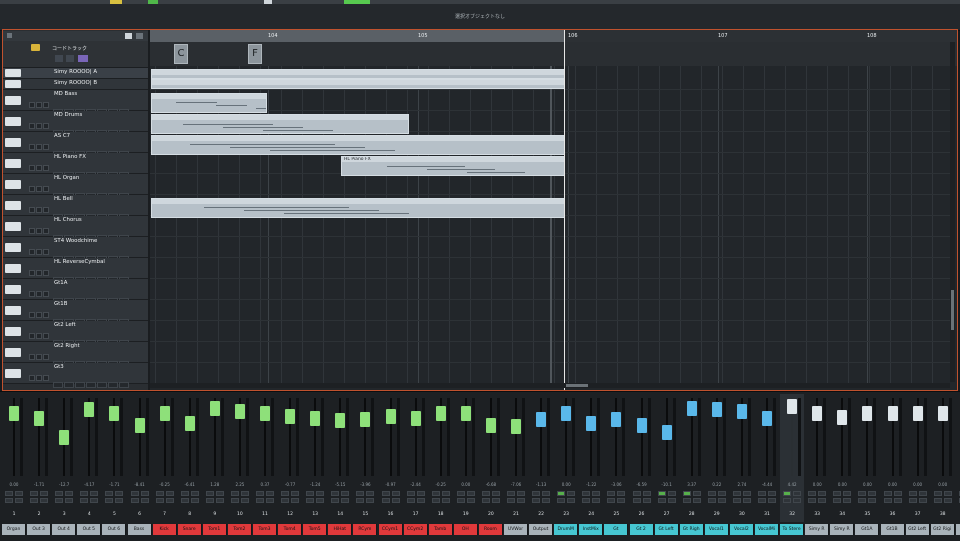 The image size is (960, 541). What do you see at coordinates (75, 375) in the screenshot?
I see `track-header: Gt3` at bounding box center [75, 375].